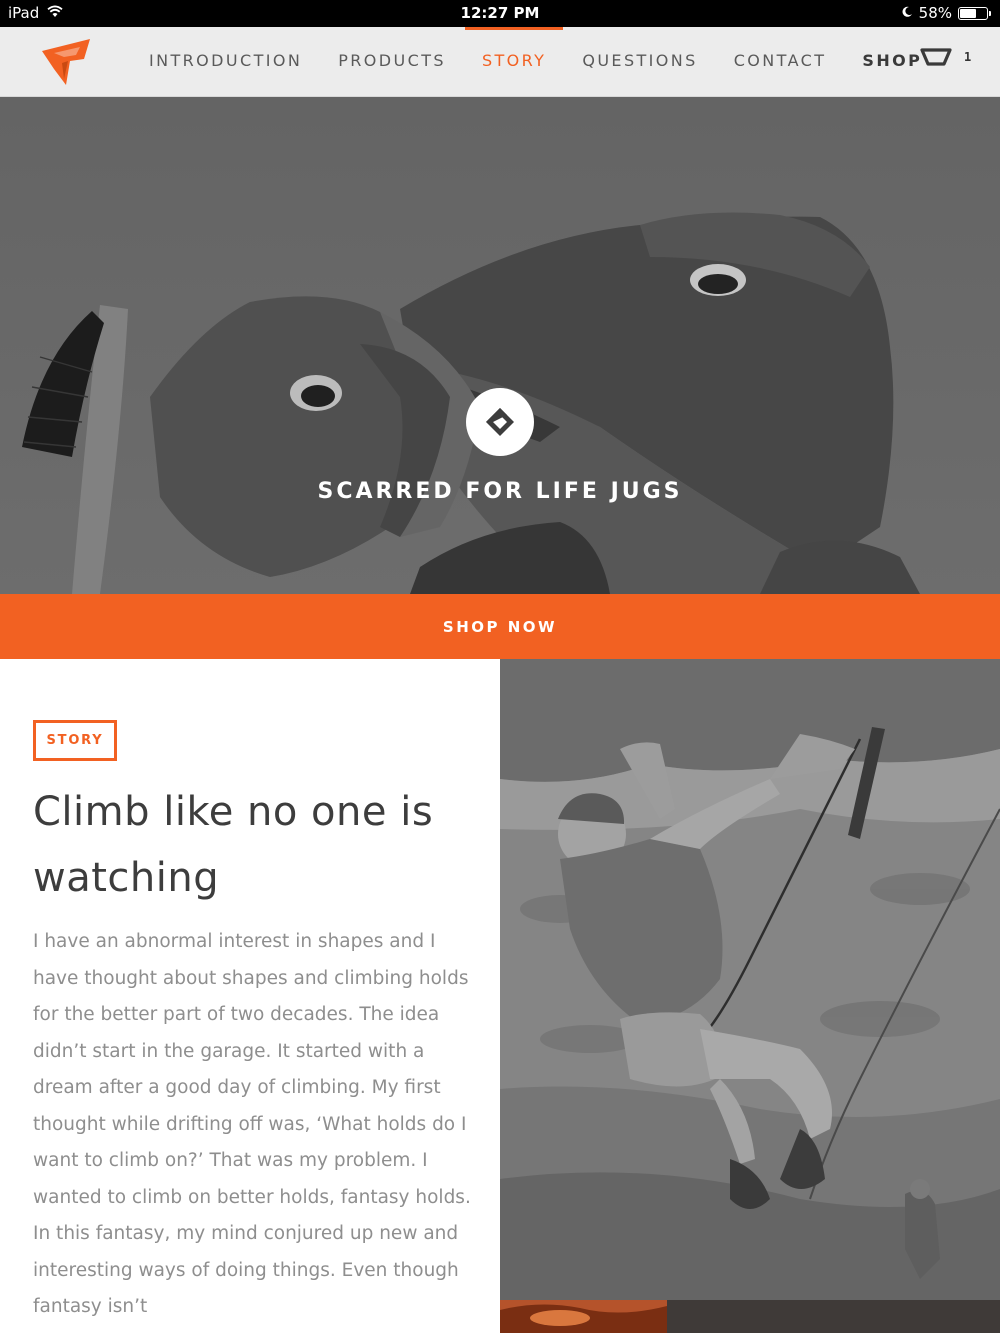 The height and width of the screenshot is (1333, 1000). What do you see at coordinates (233, 845) in the screenshot?
I see `story-heading: Climb like no one is watching` at bounding box center [233, 845].